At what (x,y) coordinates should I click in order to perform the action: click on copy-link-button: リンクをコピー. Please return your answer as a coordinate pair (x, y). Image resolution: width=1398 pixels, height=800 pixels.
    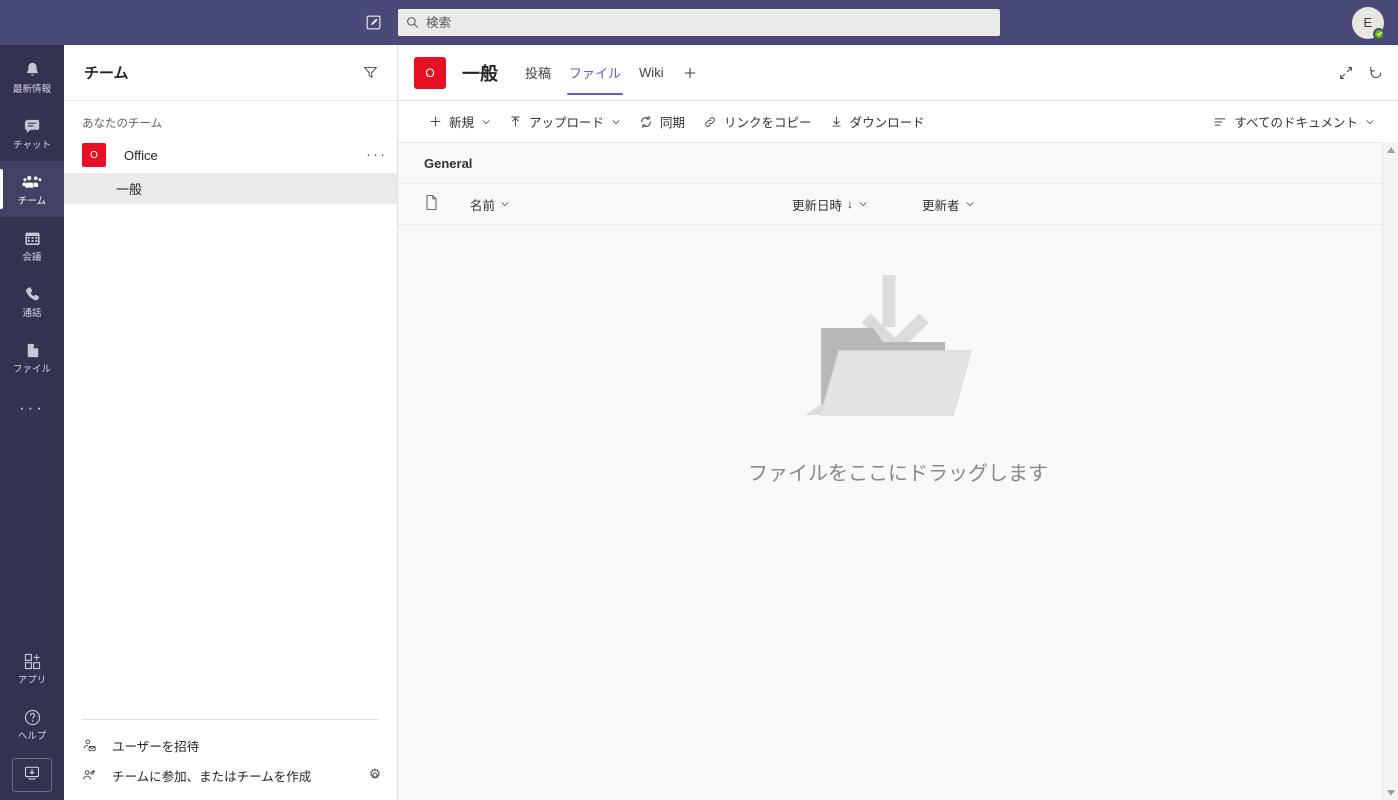
    Looking at the image, I should click on (757, 122).